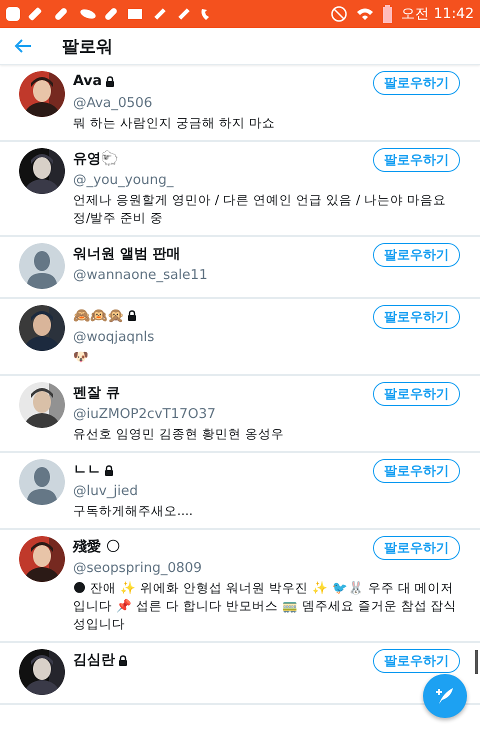 The width and height of the screenshot is (480, 731). Describe the element at coordinates (124, 180) in the screenshot. I see `user-handle: @_you_young_` at that location.